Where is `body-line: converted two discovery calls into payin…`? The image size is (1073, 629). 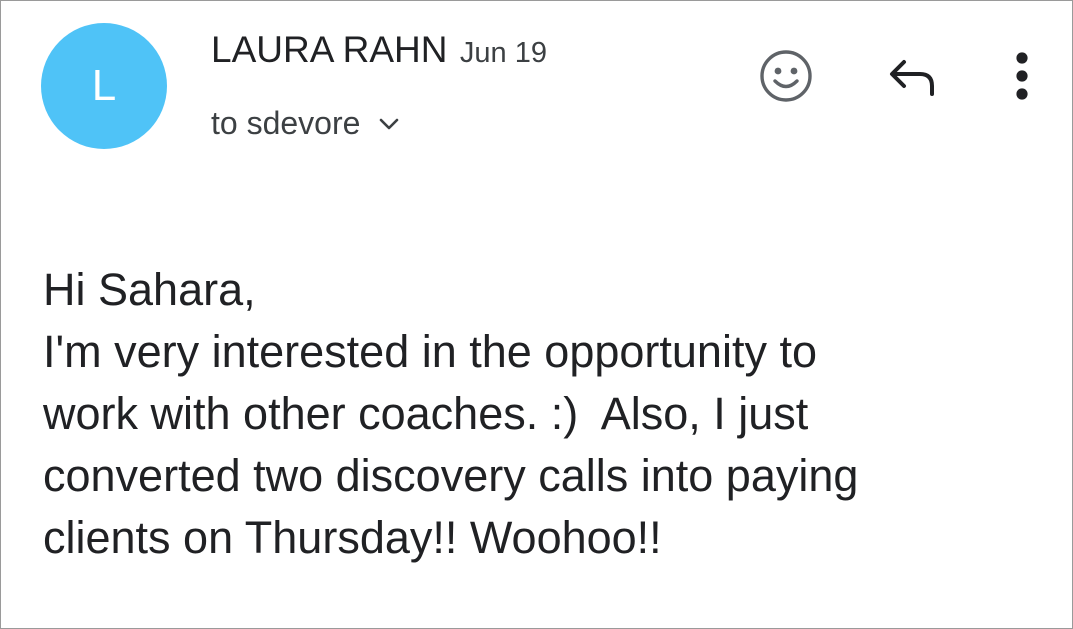 body-line: converted two discovery calls into payin… is located at coordinates (451, 475).